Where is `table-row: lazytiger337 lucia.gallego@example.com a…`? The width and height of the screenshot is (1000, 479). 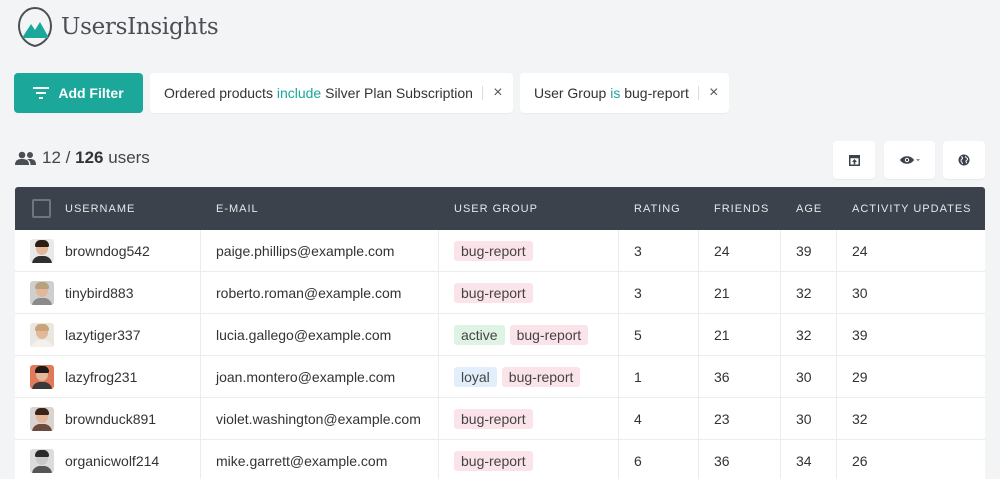 table-row: lazytiger337 lucia.gallego@example.com a… is located at coordinates (500, 335).